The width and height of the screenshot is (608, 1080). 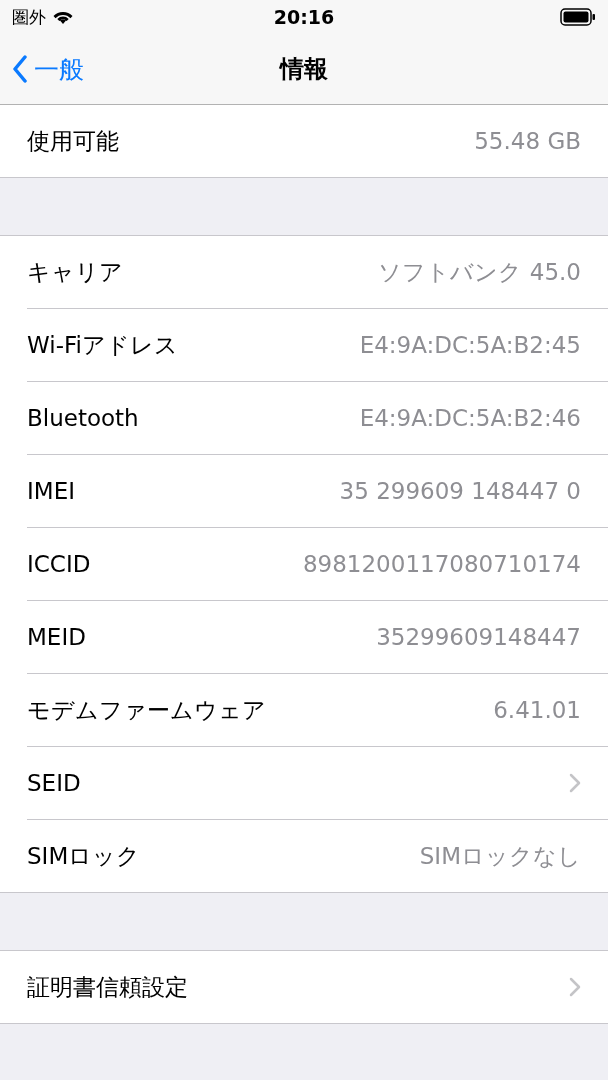 What do you see at coordinates (527, 141) in the screenshot?
I see `row-value: 55.48 GB` at bounding box center [527, 141].